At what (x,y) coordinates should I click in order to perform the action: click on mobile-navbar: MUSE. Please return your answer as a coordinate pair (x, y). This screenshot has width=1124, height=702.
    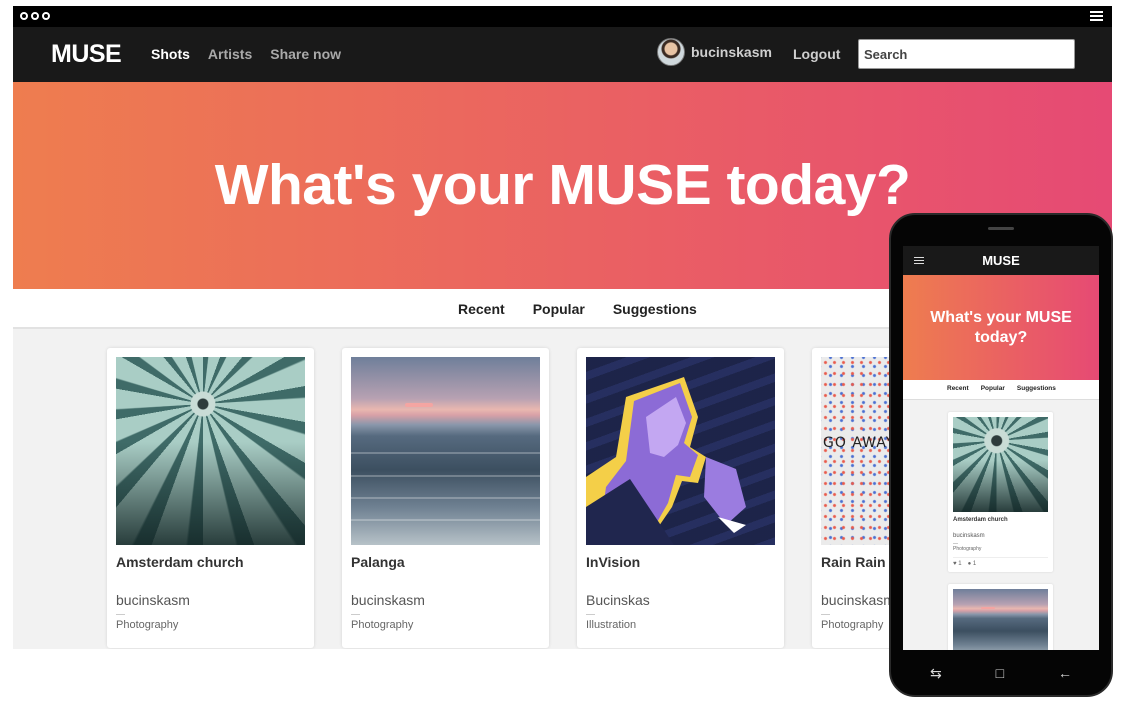
    Looking at the image, I should click on (1001, 260).